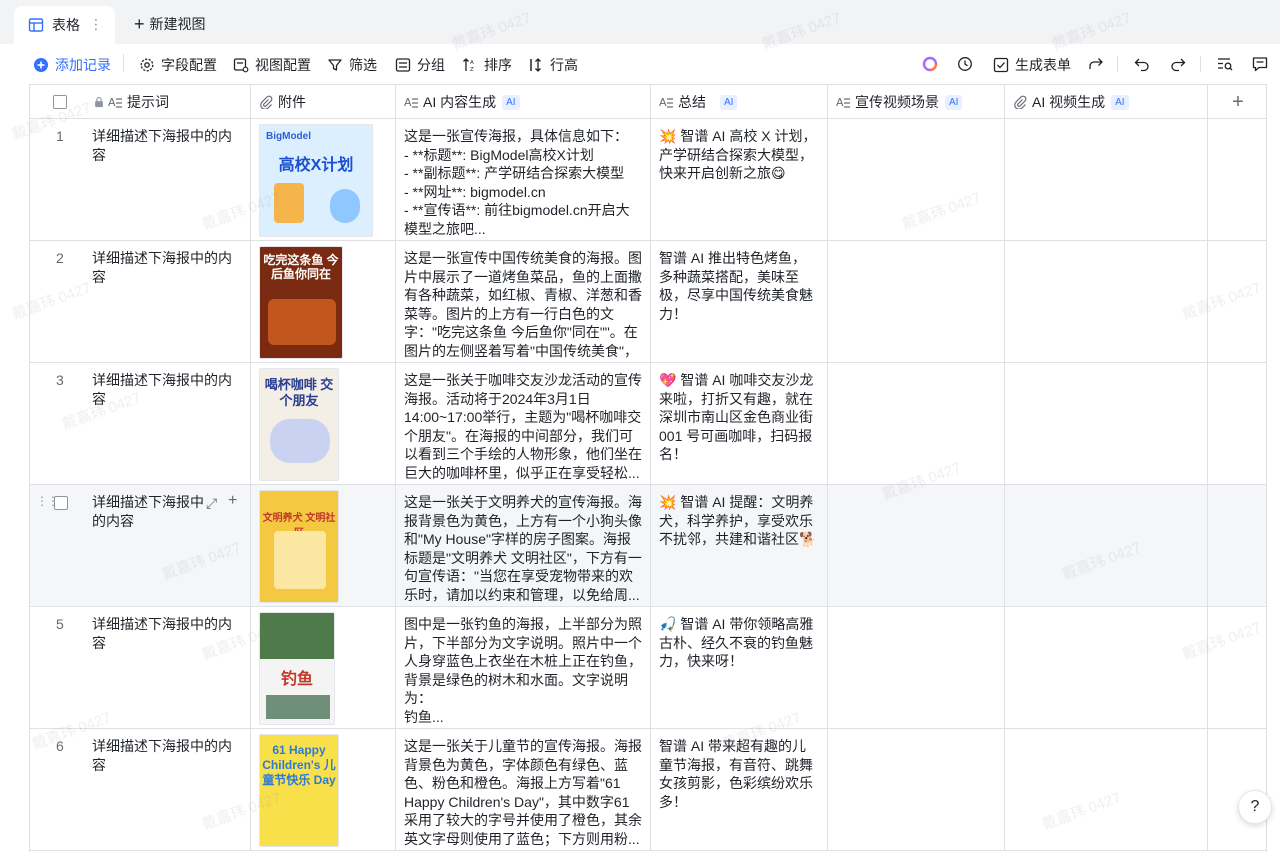 The image size is (1280, 852). Describe the element at coordinates (323, 102) in the screenshot. I see `column-header-attachment: 附件` at that location.